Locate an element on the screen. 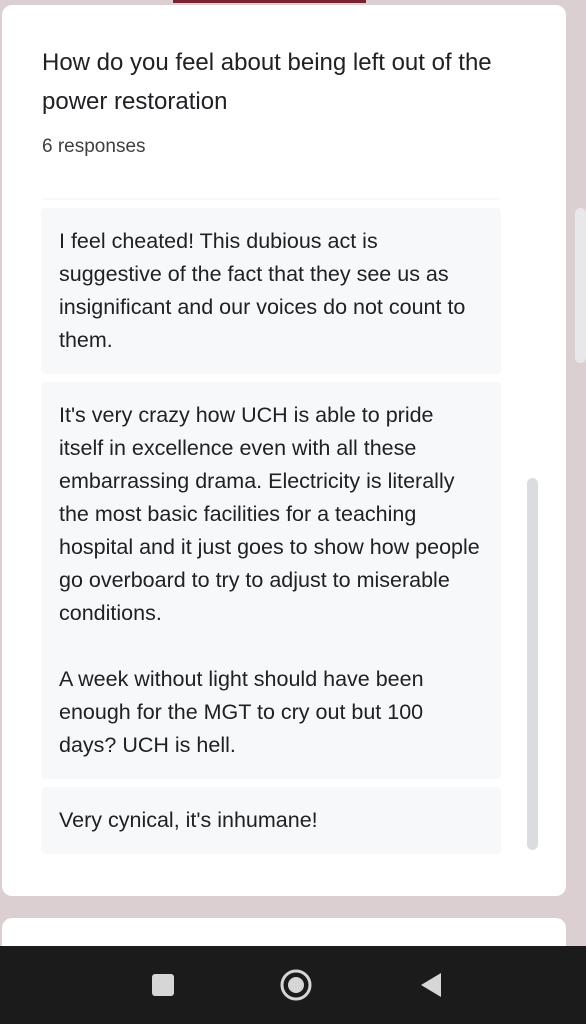 The height and width of the screenshot is (1024, 586). home-button is located at coordinates (296, 985).